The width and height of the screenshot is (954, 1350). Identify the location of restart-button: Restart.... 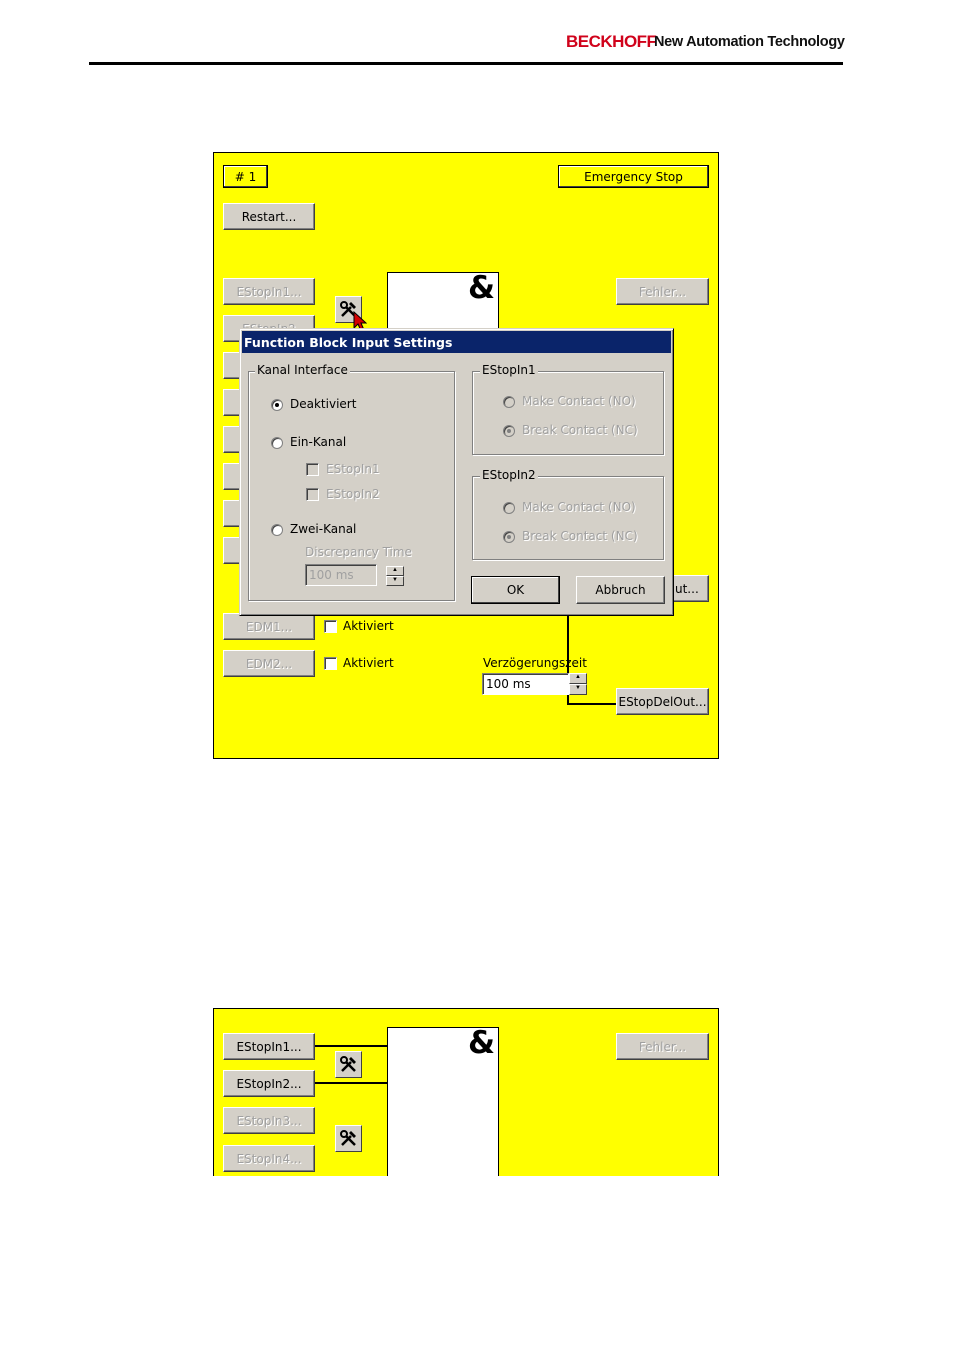
(269, 216).